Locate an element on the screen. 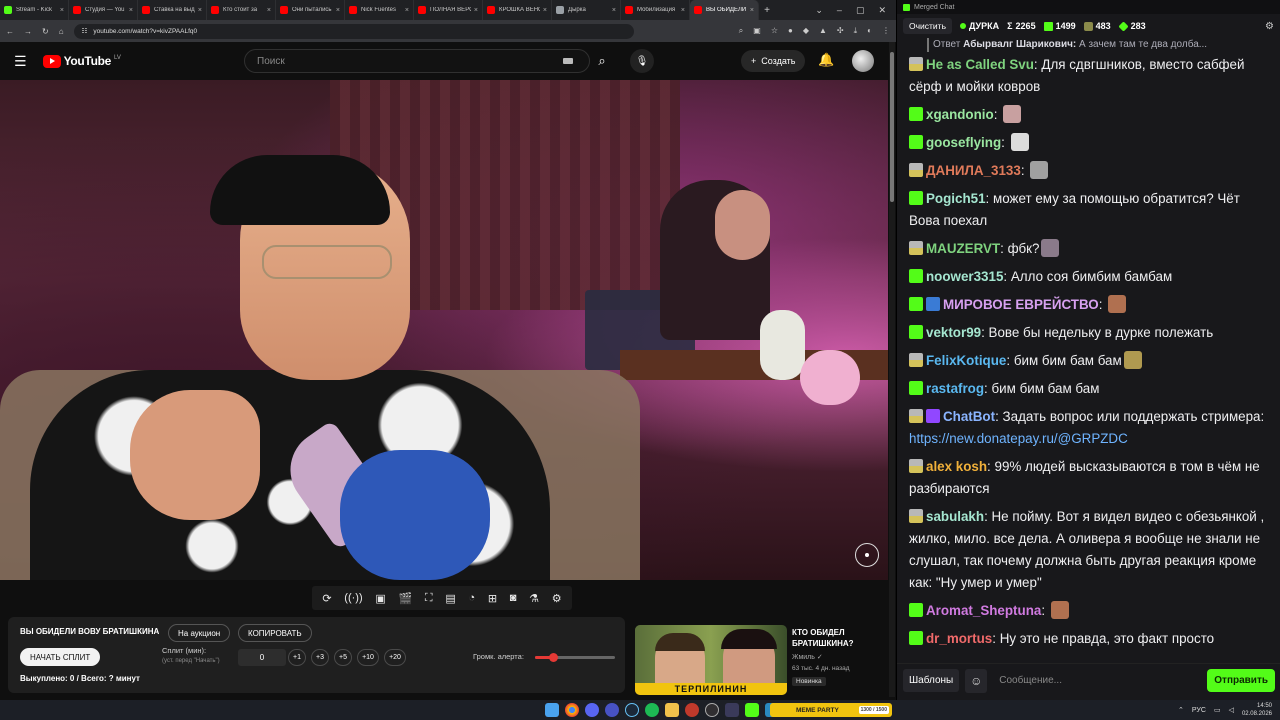 The width and height of the screenshot is (1280, 720). discord-icon is located at coordinates (592, 710).